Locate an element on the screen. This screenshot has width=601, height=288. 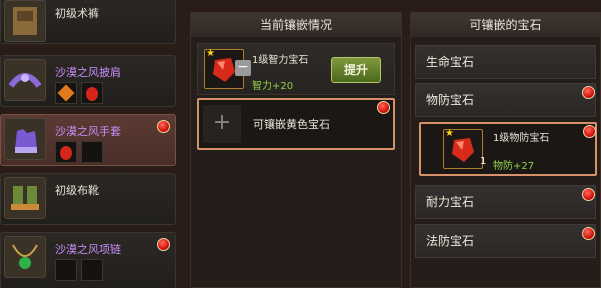
empty-socket-card: + 可镶嵌黄色宝石 is located at coordinates (296, 124).